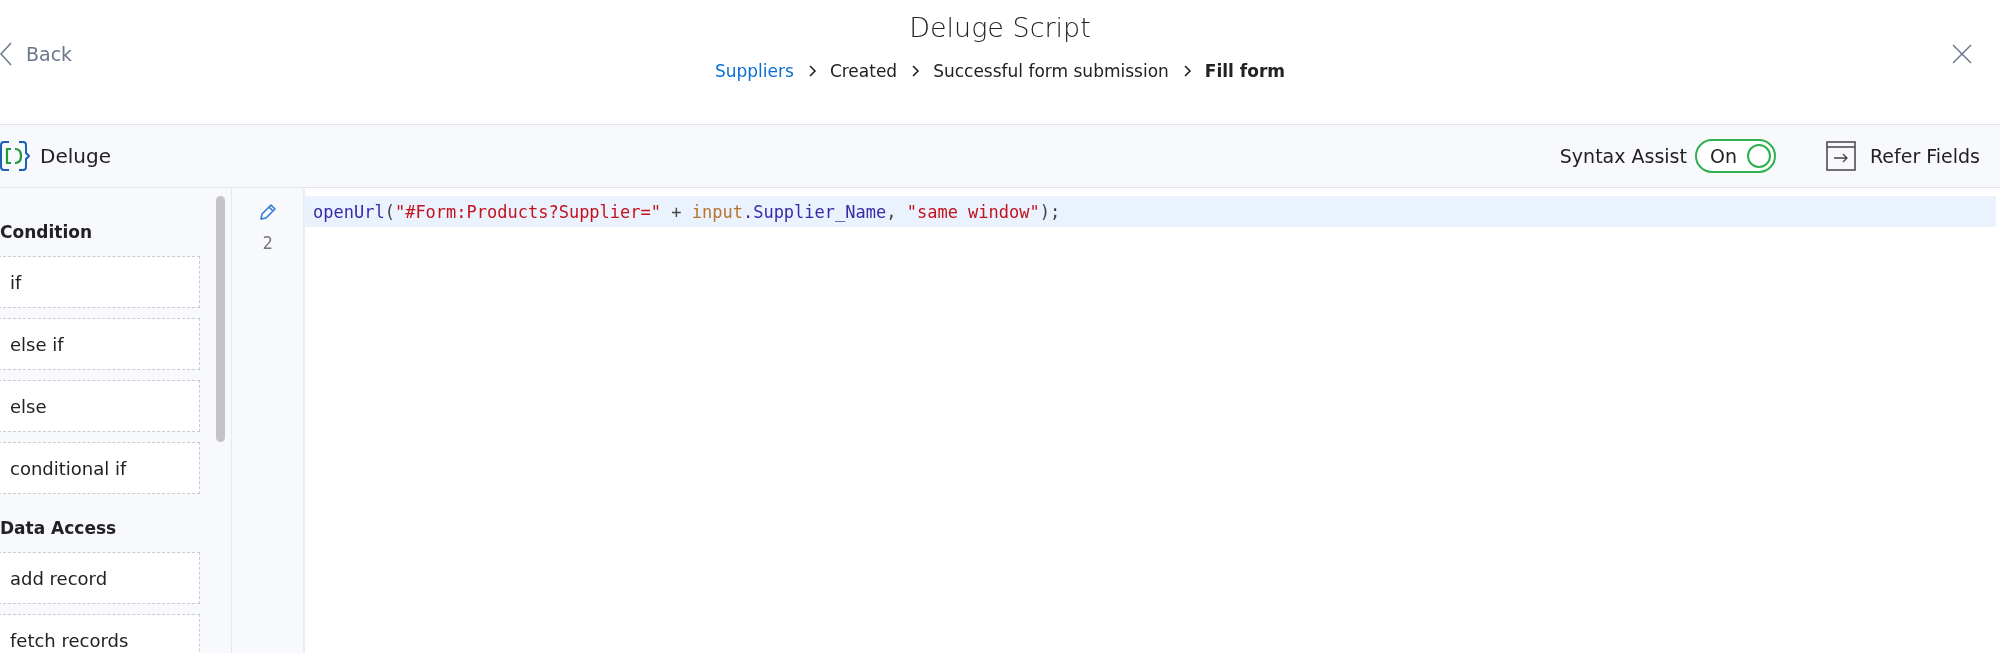 The image size is (2000, 653). I want to click on pencil-icon, so click(267, 211).